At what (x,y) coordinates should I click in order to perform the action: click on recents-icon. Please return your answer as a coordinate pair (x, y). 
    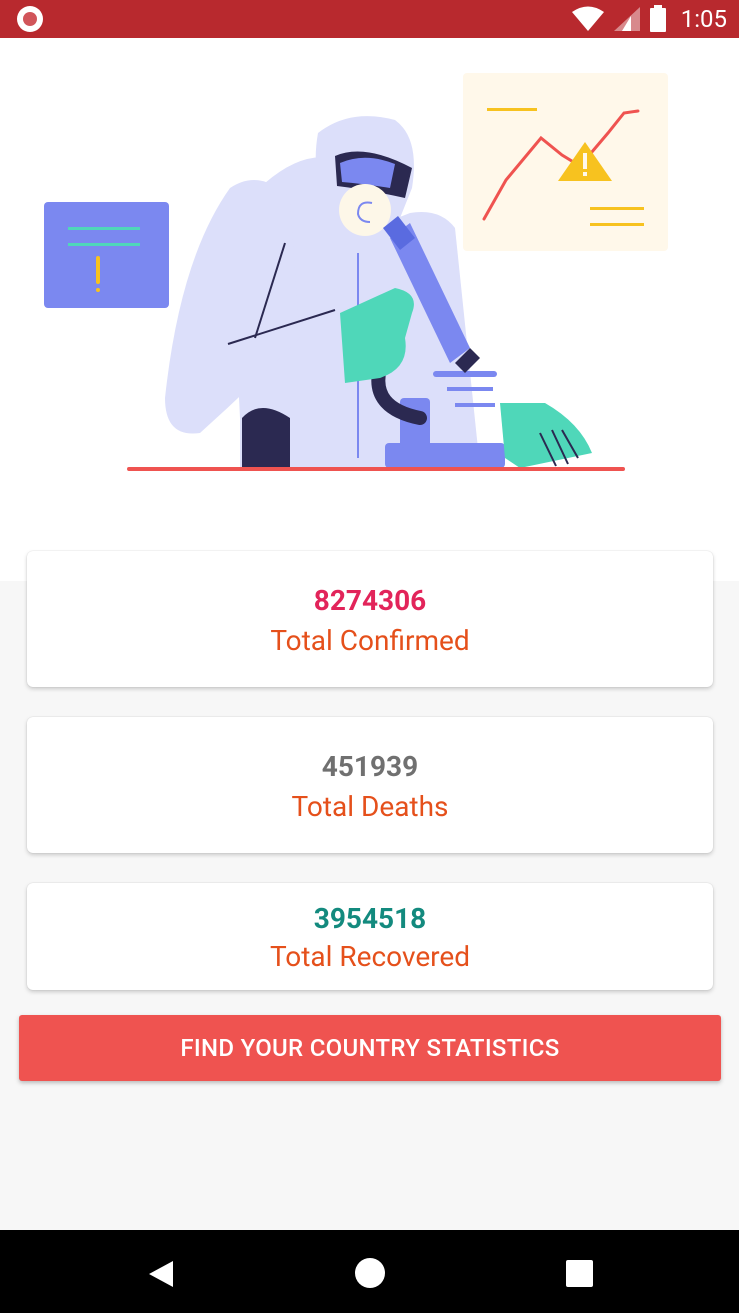
    Looking at the image, I should click on (579, 1273).